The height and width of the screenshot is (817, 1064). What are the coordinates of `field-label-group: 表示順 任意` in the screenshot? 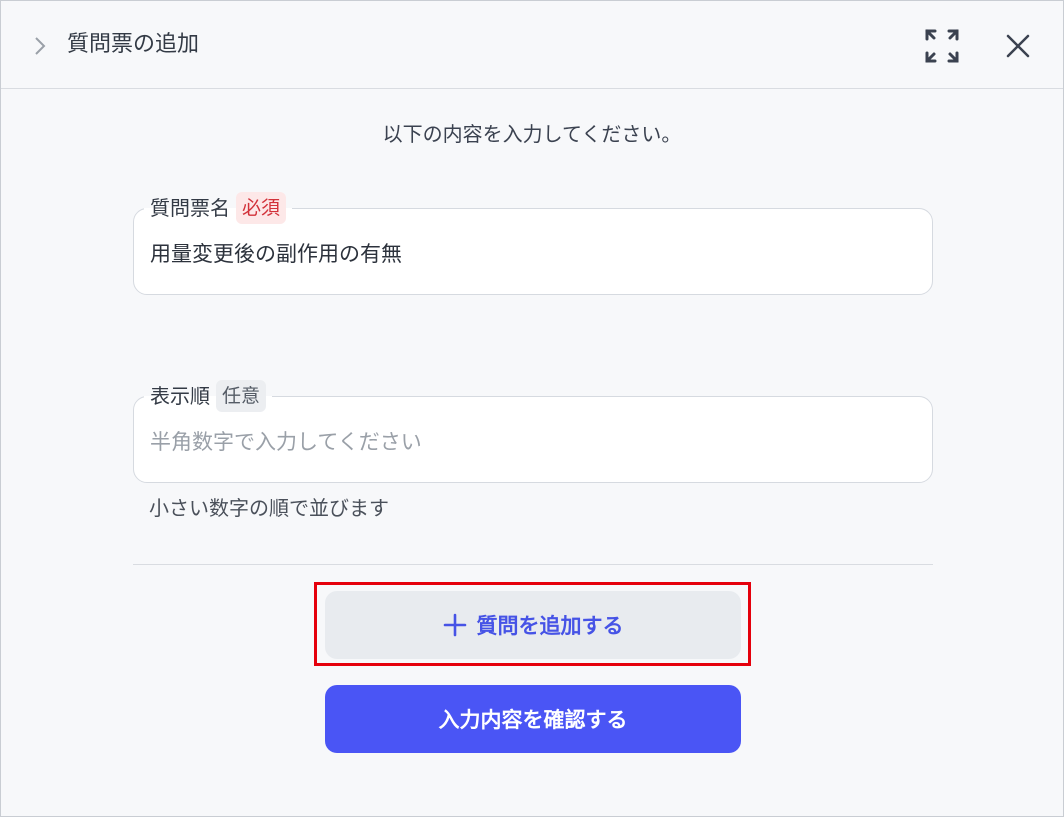 It's located at (208, 396).